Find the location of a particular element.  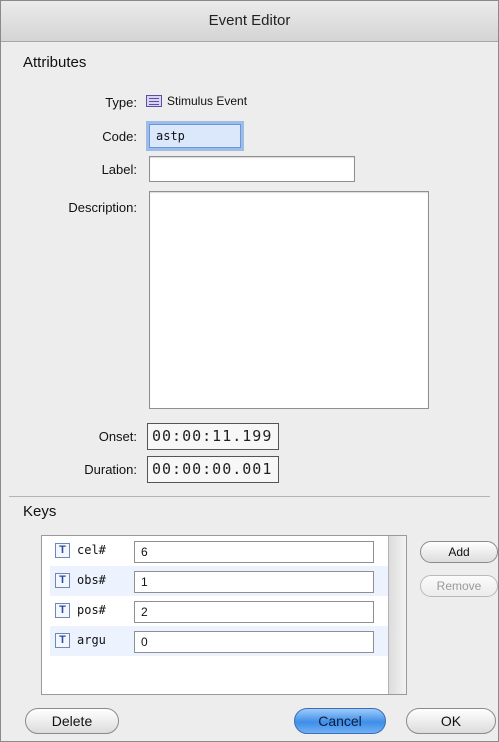

key-name: obs# is located at coordinates (91, 580).